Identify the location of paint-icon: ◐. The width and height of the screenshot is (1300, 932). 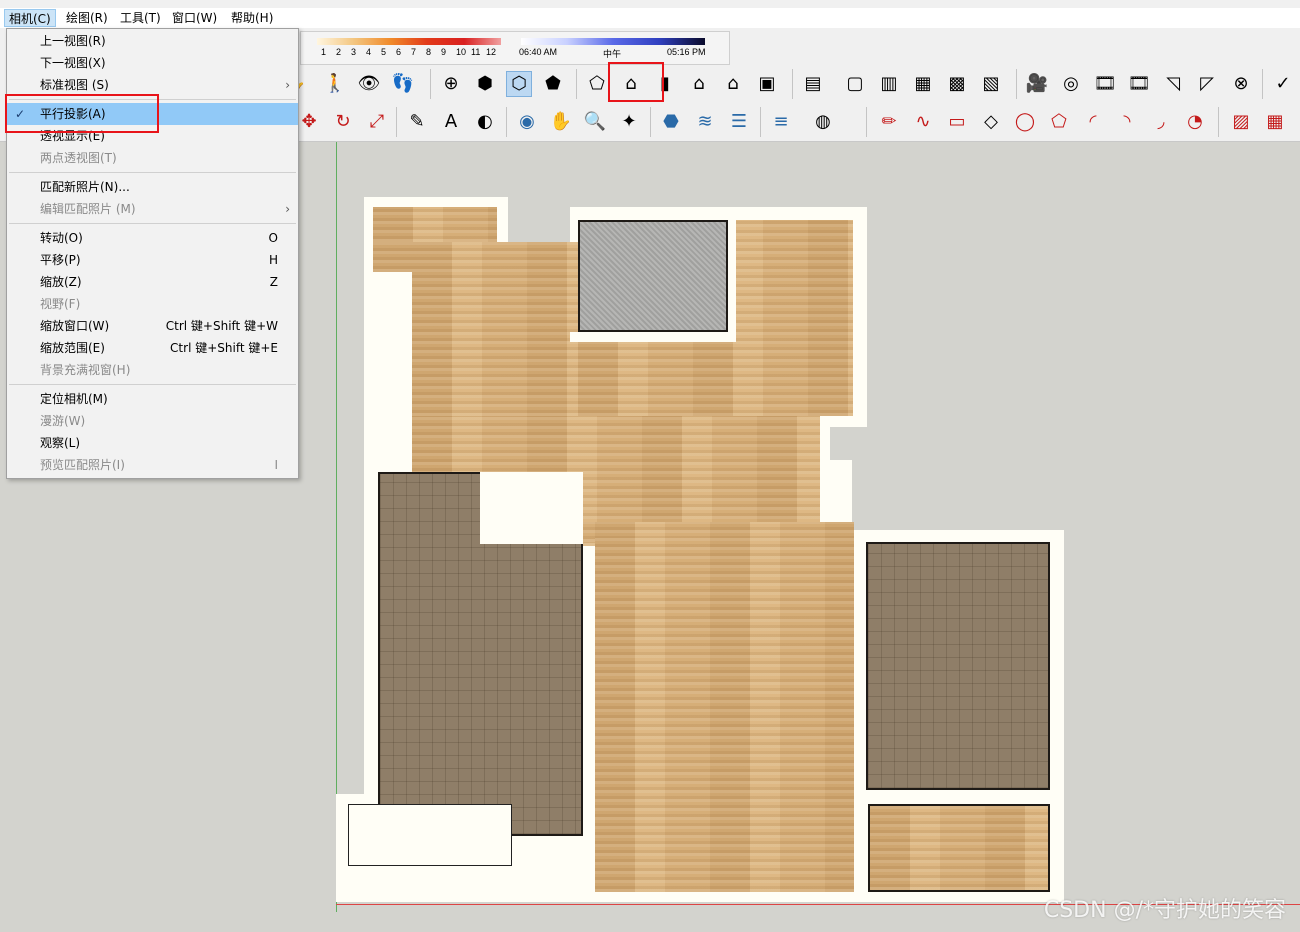
(485, 122).